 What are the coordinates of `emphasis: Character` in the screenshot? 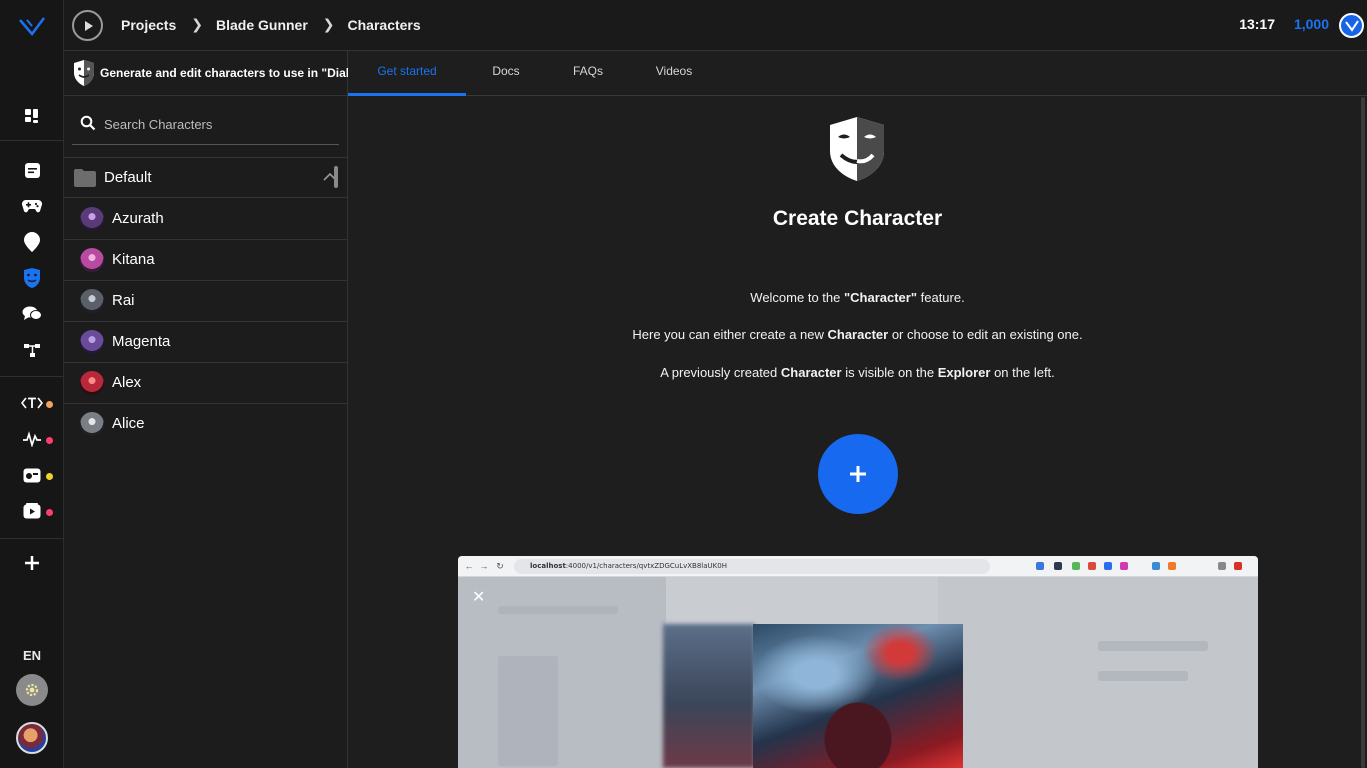 It's located at (858, 334).